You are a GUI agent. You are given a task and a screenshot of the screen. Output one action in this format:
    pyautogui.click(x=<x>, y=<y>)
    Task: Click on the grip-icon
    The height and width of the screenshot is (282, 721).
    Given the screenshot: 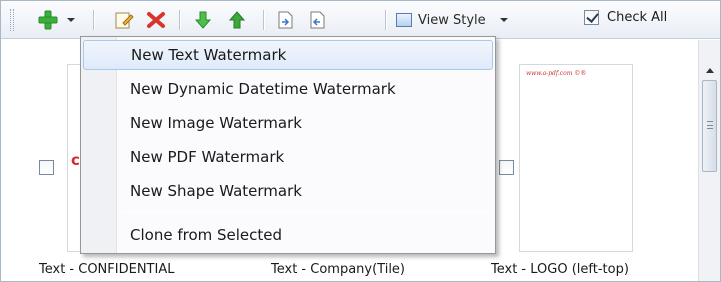 What is the action you would take?
    pyautogui.click(x=710, y=125)
    